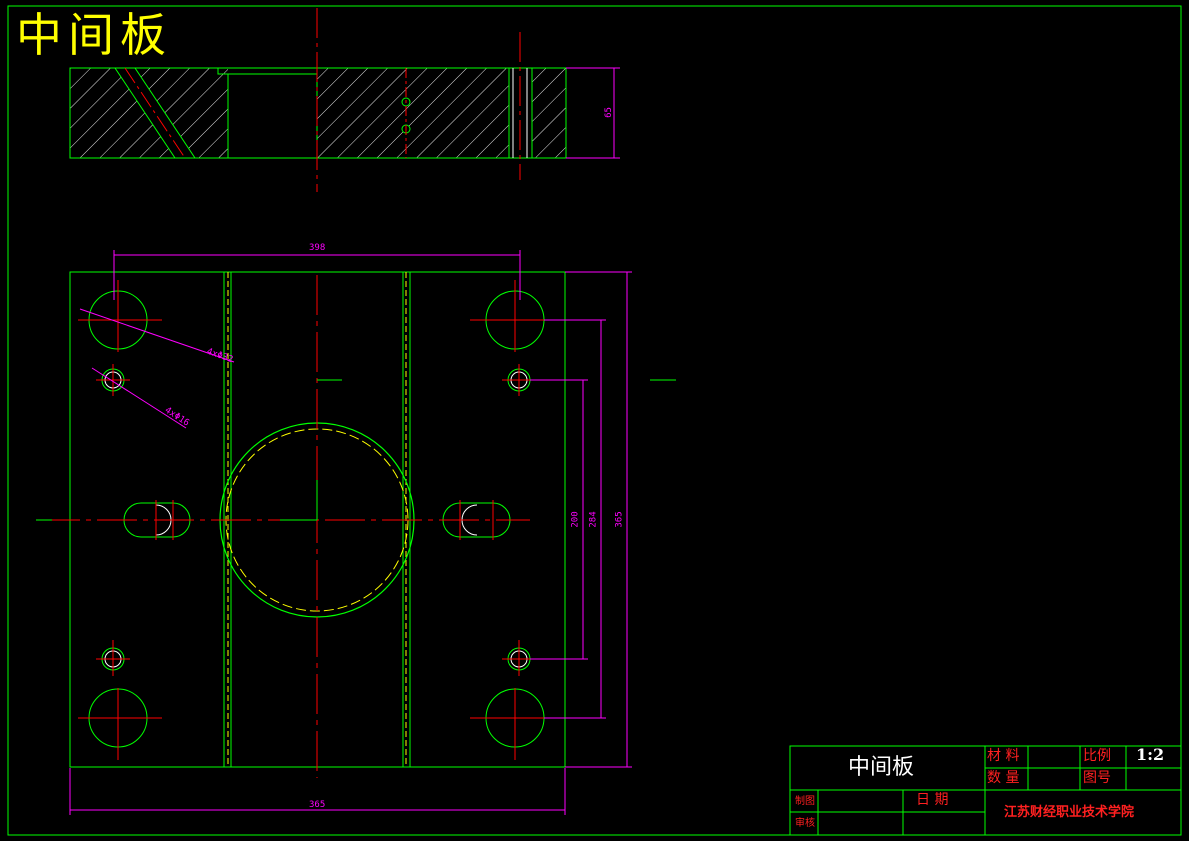 This screenshot has height=841, width=1189. What do you see at coordinates (1150, 754) in the screenshot?
I see `tb-scale-value: 1:2` at bounding box center [1150, 754].